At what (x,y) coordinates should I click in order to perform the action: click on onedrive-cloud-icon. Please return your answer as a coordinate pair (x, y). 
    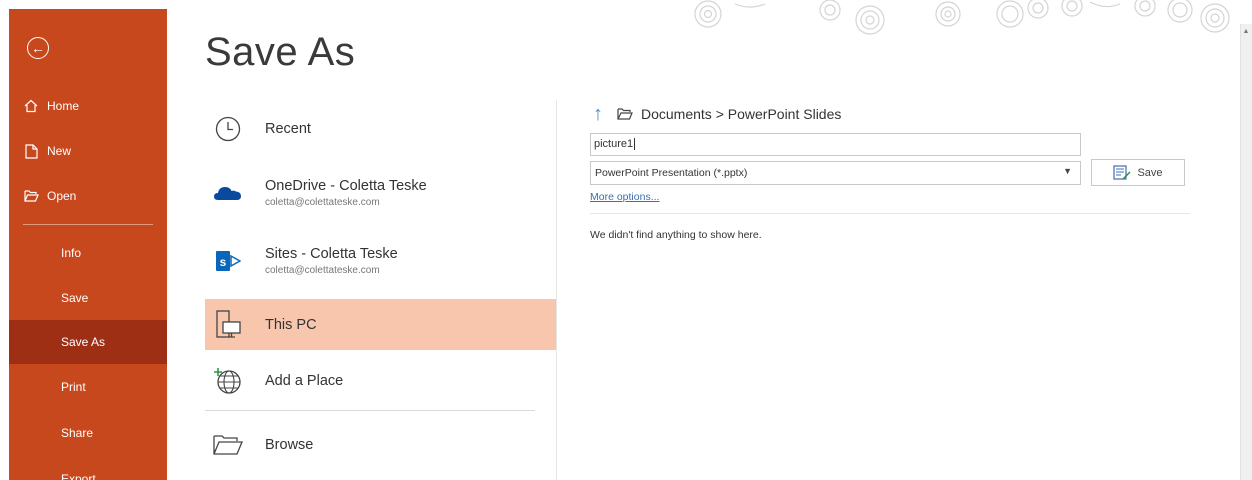
    Looking at the image, I should click on (228, 193).